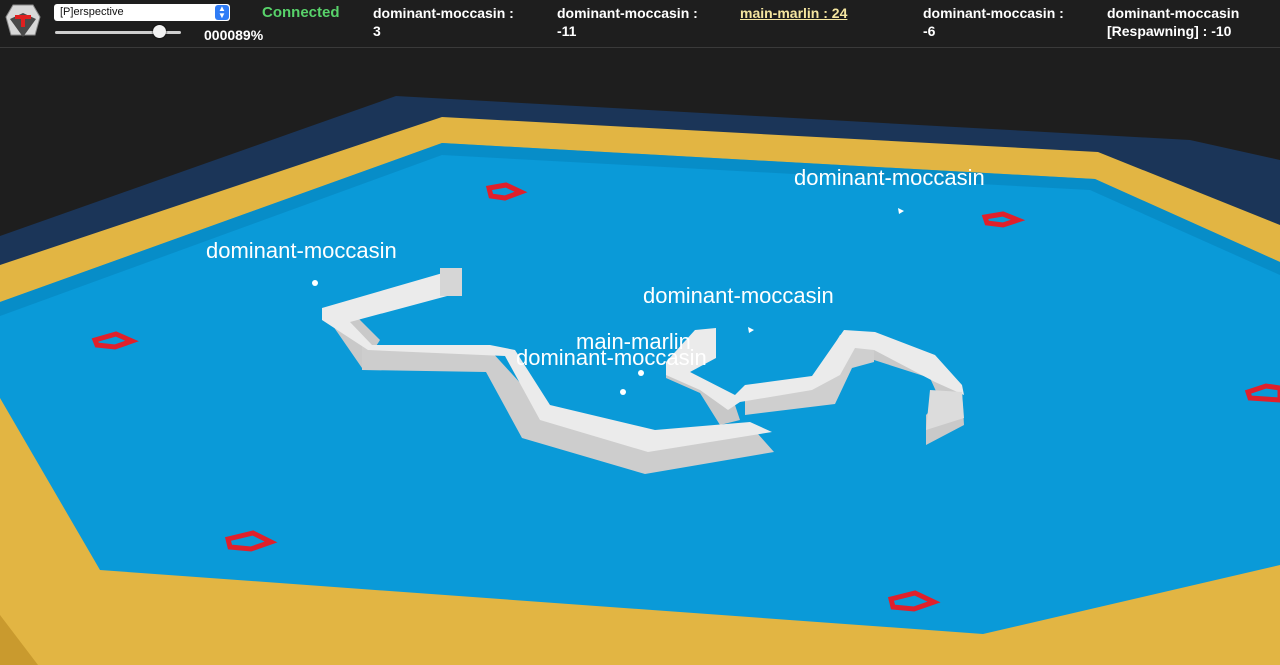  Describe the element at coordinates (993, 22) in the screenshot. I see `scoreboard-entry: dominant-moccasin : -6` at that location.